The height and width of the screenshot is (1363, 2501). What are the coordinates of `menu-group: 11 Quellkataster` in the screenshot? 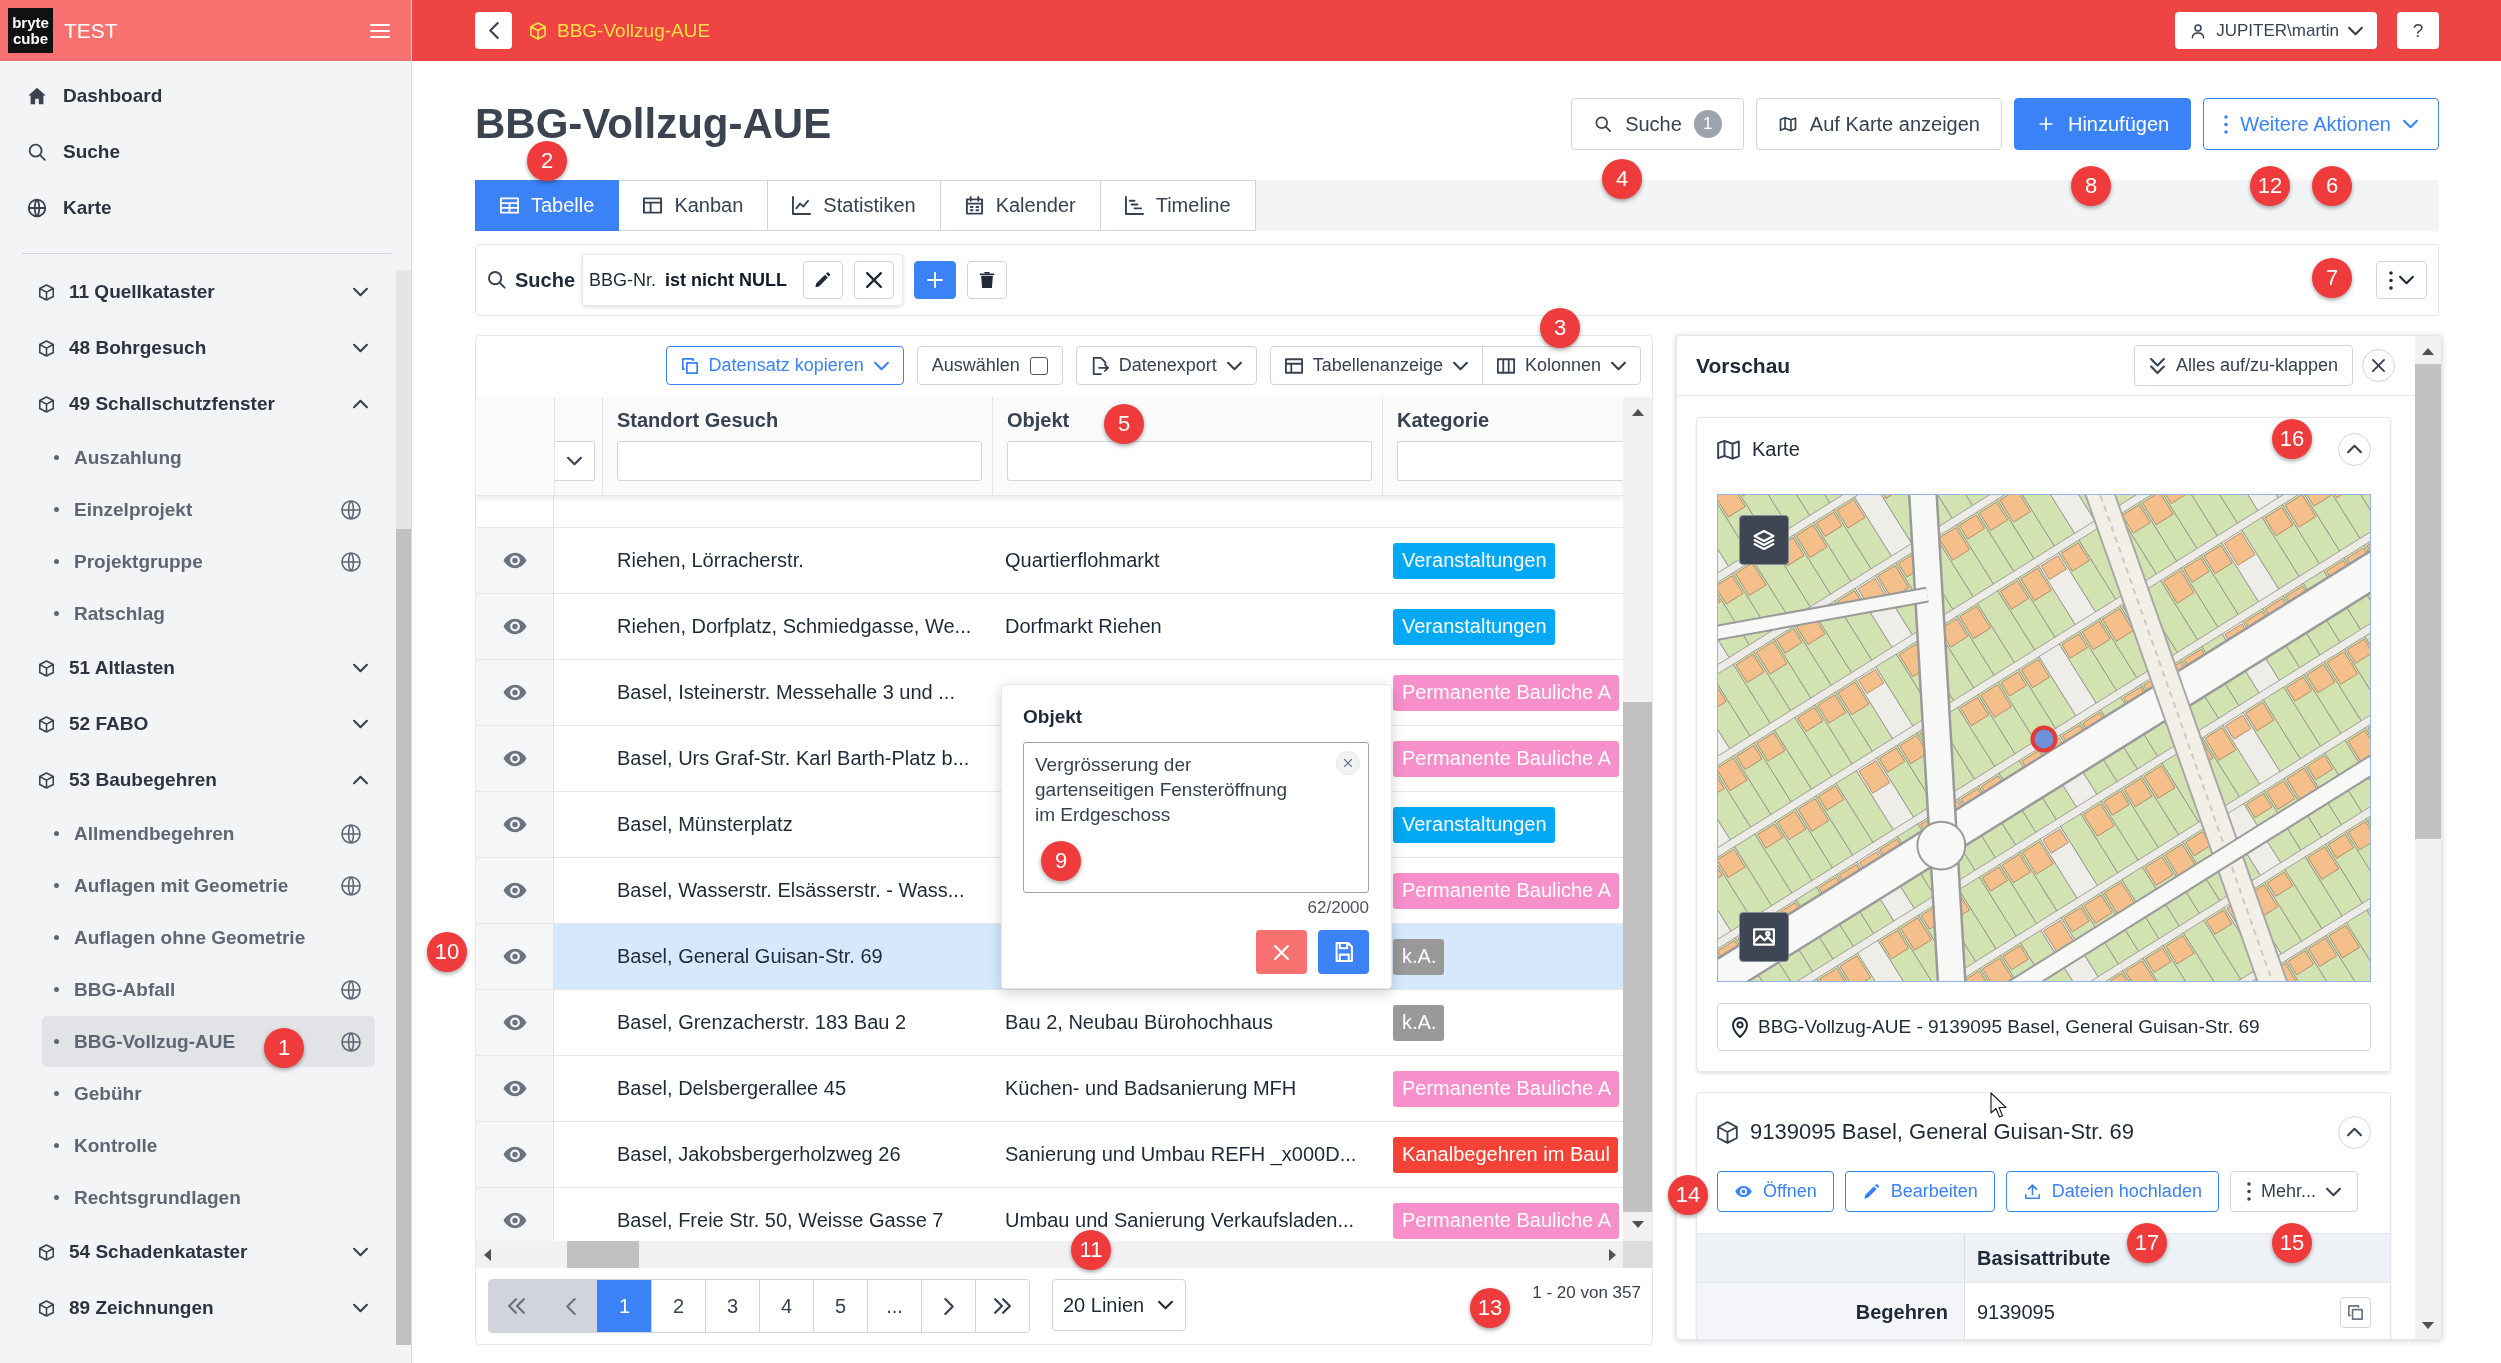 It's located at (198, 292).